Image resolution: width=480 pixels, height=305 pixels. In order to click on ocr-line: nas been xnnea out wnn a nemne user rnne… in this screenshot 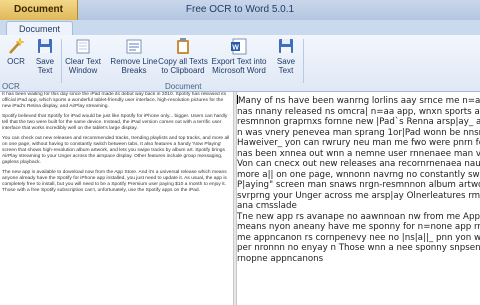, I will do `click(358, 153)`.